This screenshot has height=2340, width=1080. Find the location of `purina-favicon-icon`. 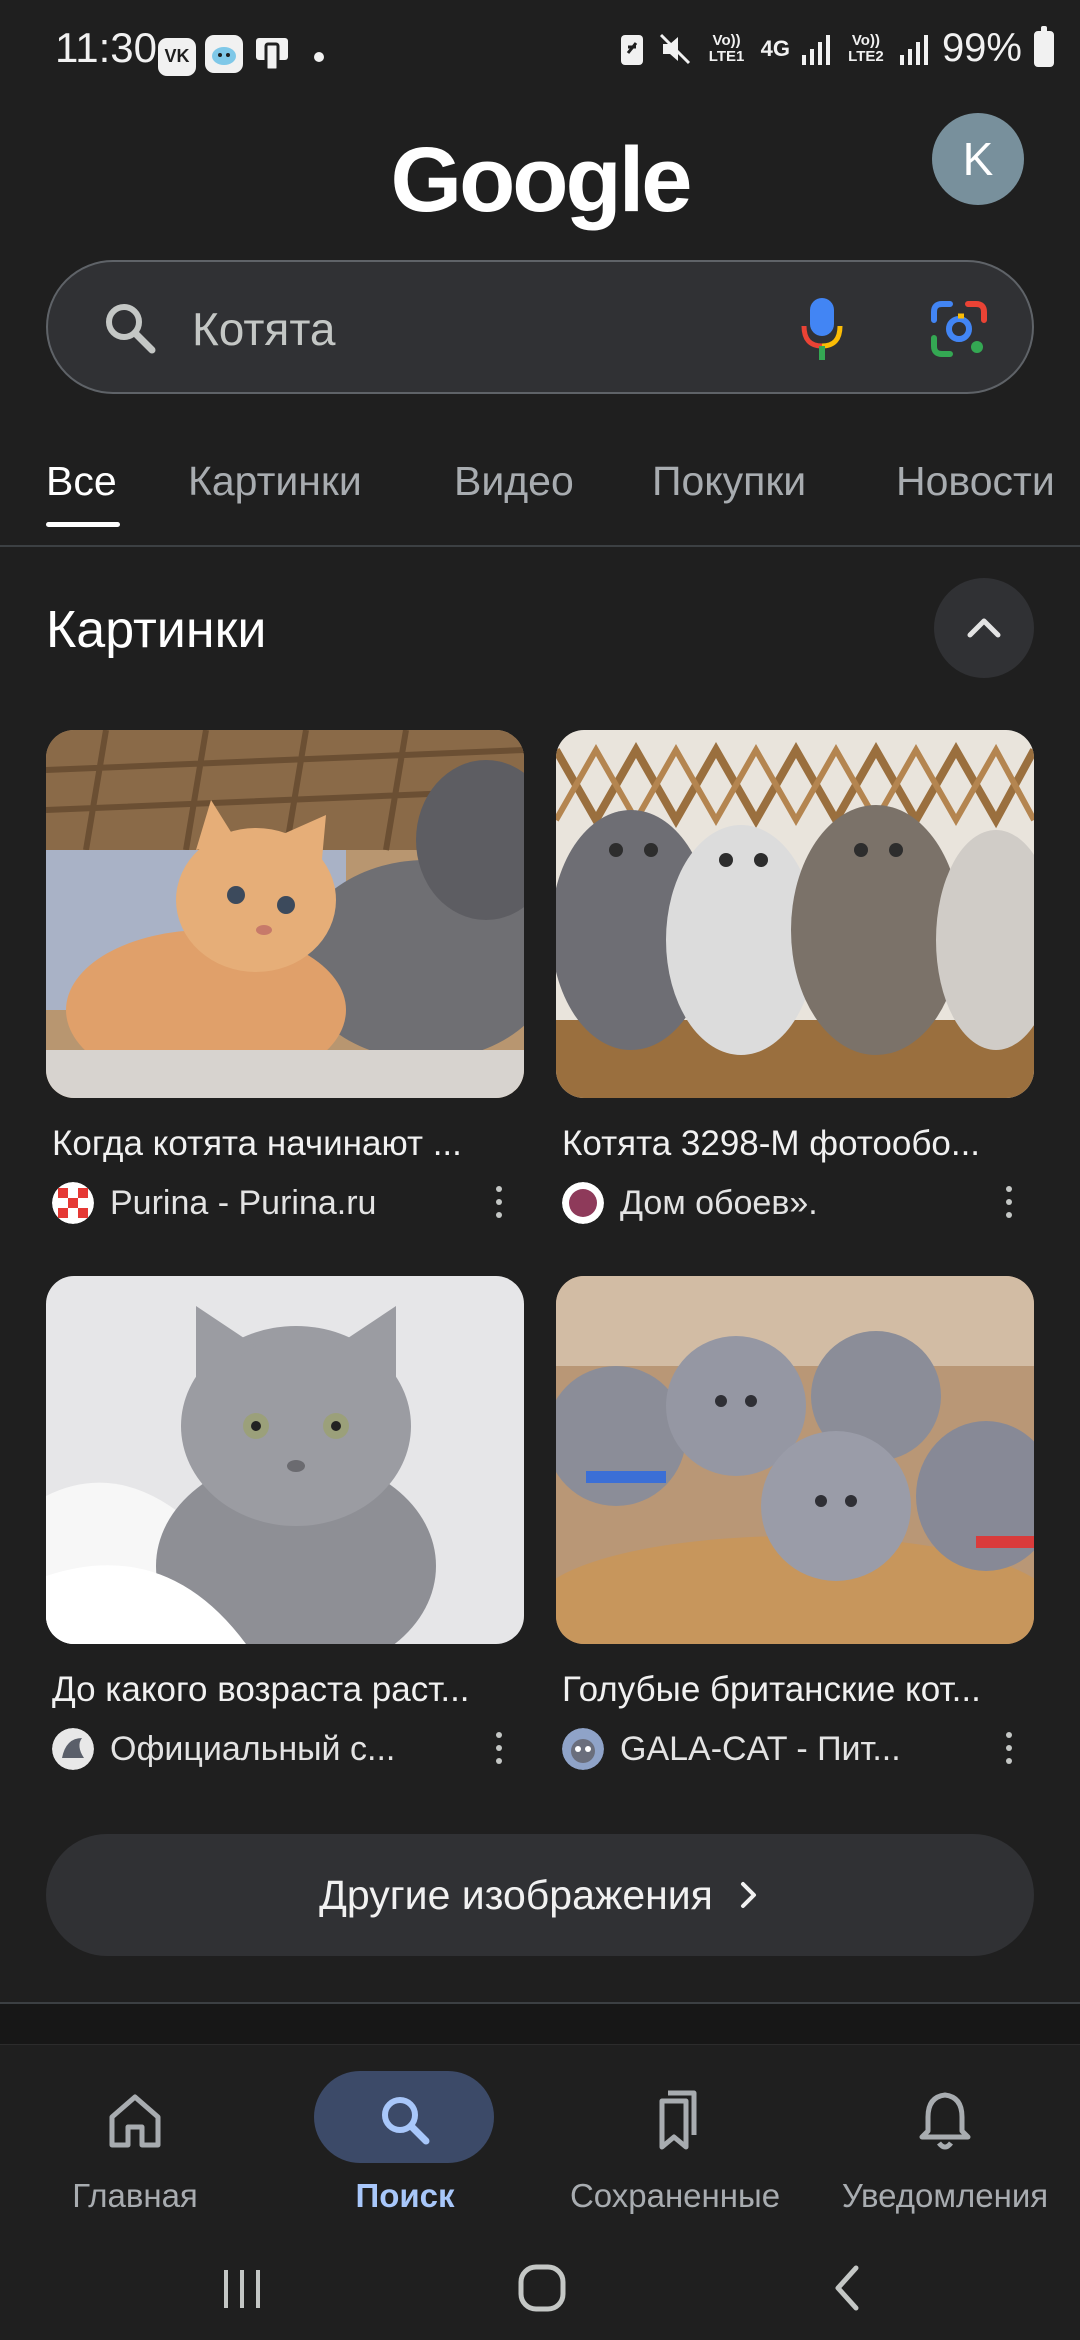

purina-favicon-icon is located at coordinates (73, 1203).